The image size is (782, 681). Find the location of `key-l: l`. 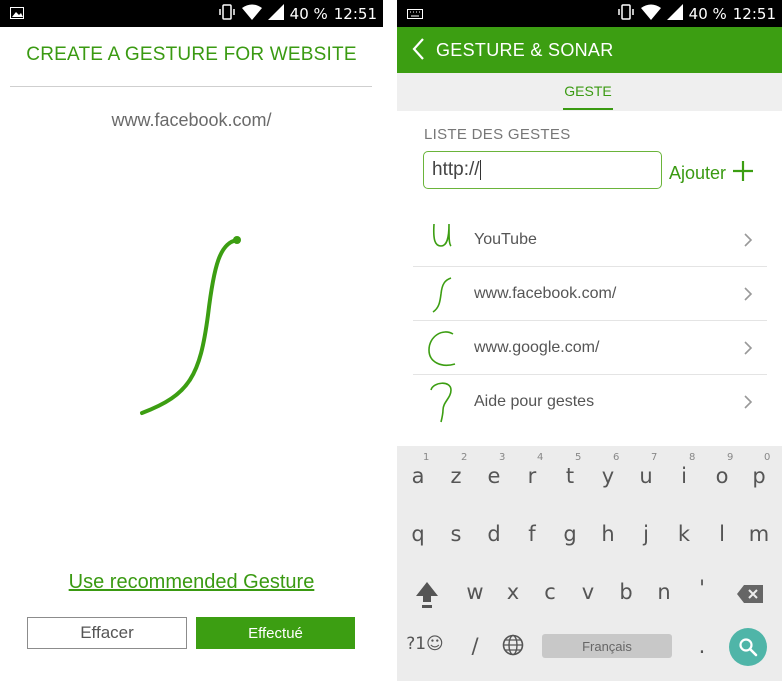

key-l: l is located at coordinates (722, 538).